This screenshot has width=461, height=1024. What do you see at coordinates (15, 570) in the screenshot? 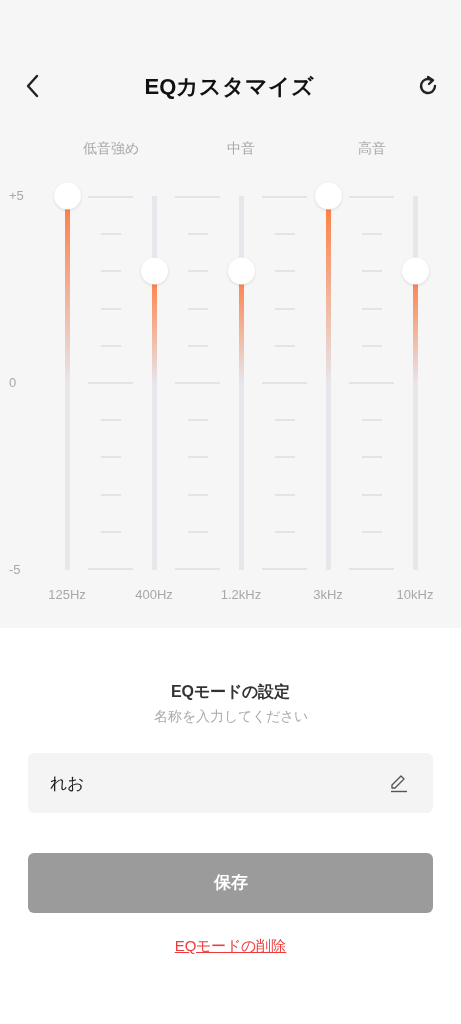
I see `scale-label: -5` at bounding box center [15, 570].